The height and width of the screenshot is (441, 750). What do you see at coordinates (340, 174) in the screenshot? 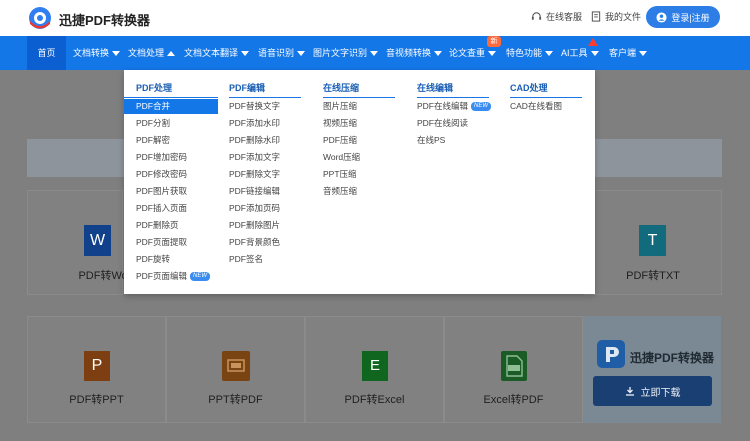
I see `menu-item-ppt-compress: PPT压缩` at bounding box center [340, 174].